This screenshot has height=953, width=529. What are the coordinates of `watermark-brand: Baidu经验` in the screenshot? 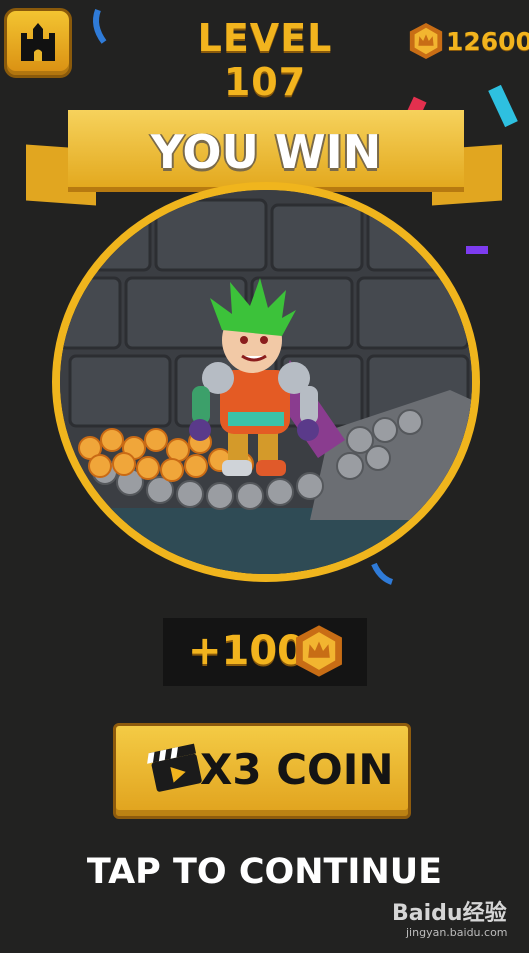 It's located at (449, 913).